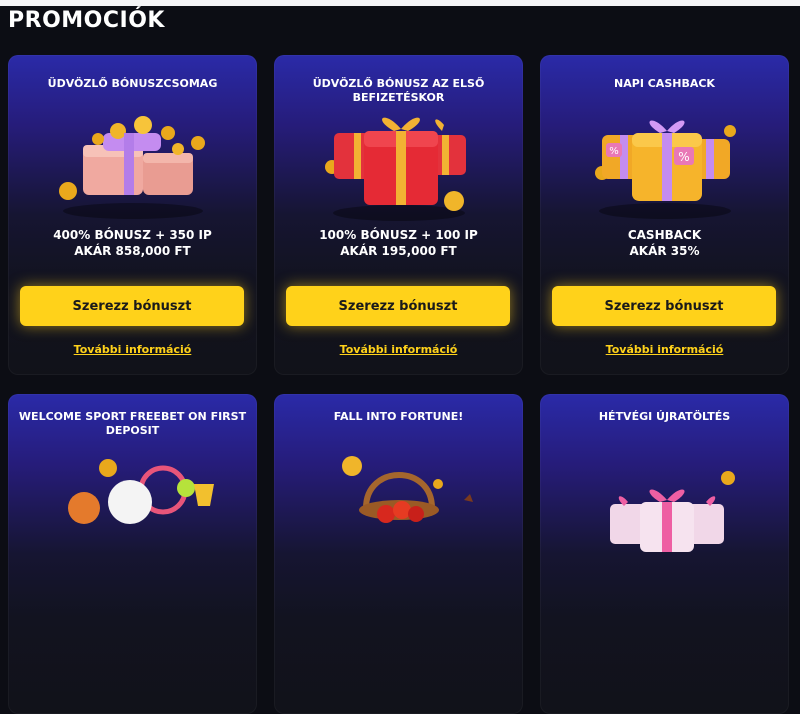 This screenshot has width=800, height=714. I want to click on sport-balls-trophy-icon, so click(132, 504).